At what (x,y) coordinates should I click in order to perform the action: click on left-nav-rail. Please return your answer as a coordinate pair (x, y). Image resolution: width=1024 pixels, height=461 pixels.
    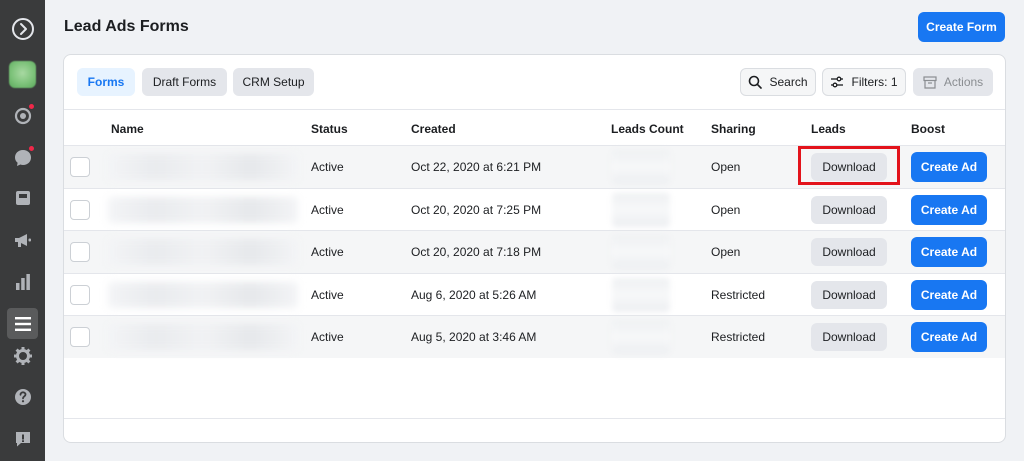
    Looking at the image, I should click on (22, 230).